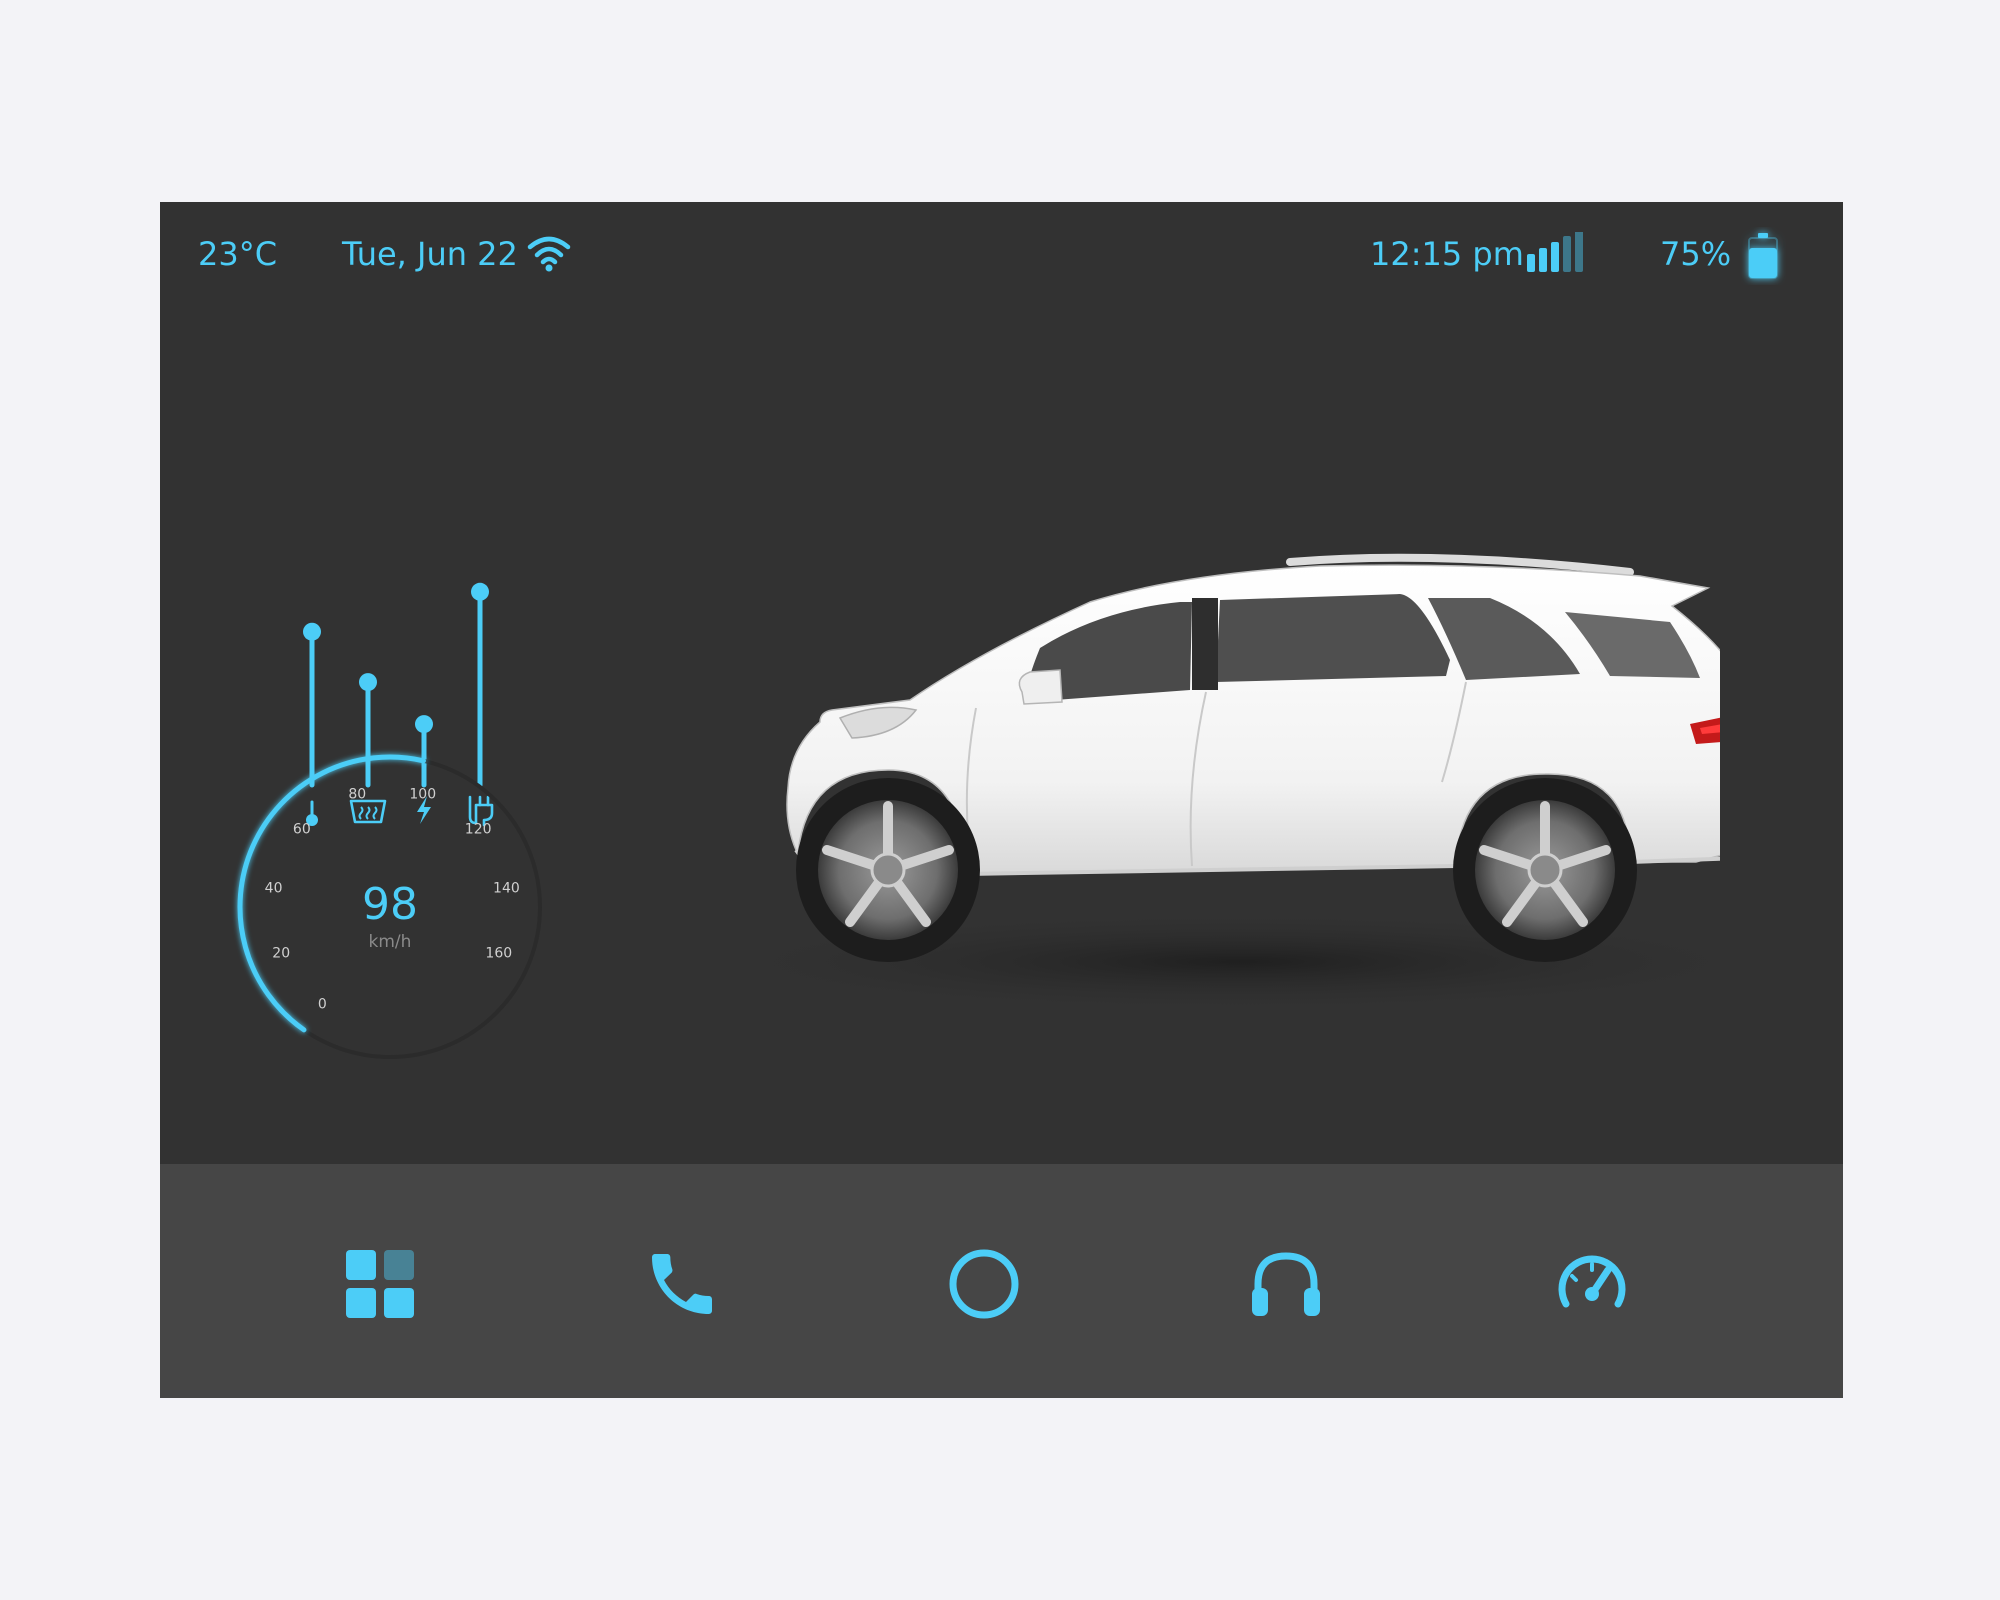  What do you see at coordinates (1545, 870) in the screenshot?
I see `rear-wheel` at bounding box center [1545, 870].